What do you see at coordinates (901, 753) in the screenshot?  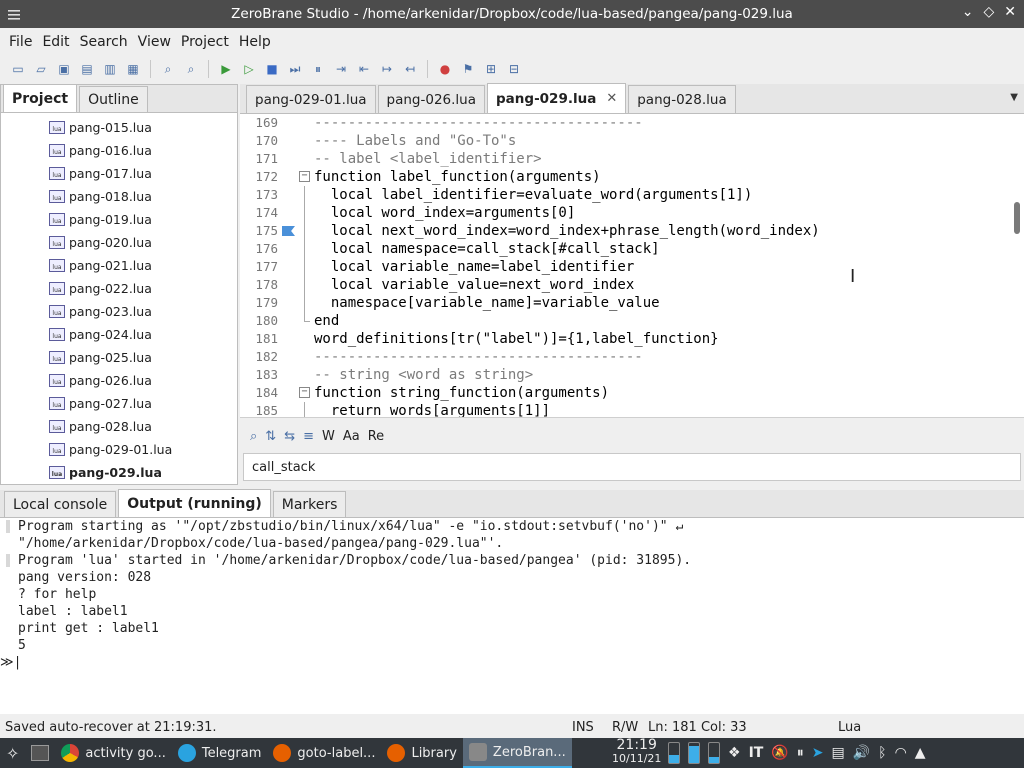 I see `wifi-icon: ◠` at bounding box center [901, 753].